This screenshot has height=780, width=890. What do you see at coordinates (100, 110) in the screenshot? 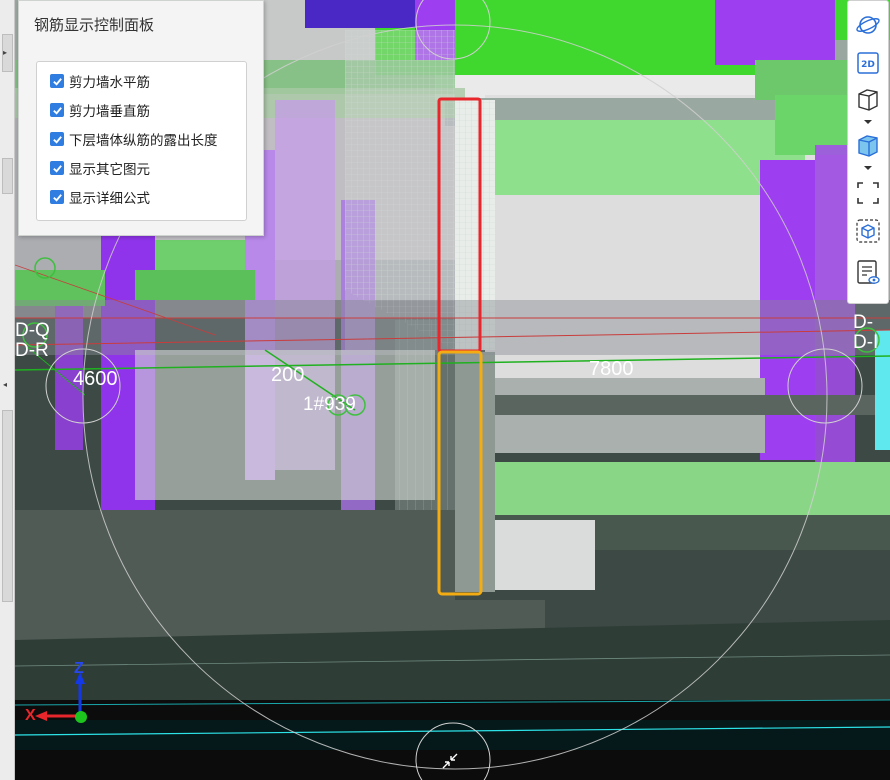
I see `option-wall-vertical-rebar: 剪力墙垂直筋` at bounding box center [100, 110].